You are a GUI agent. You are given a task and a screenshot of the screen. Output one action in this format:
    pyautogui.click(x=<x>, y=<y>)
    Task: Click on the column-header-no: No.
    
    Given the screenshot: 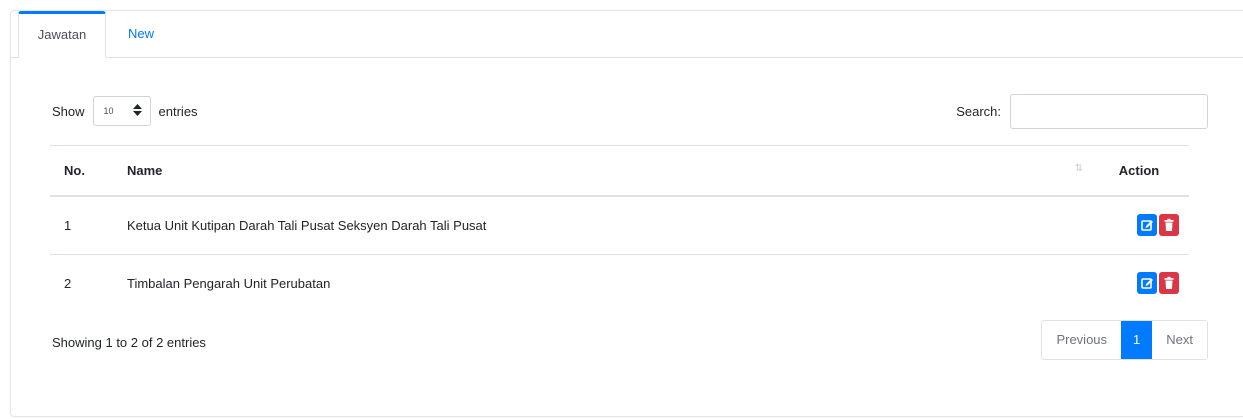 What is the action you would take?
    pyautogui.click(x=88, y=171)
    